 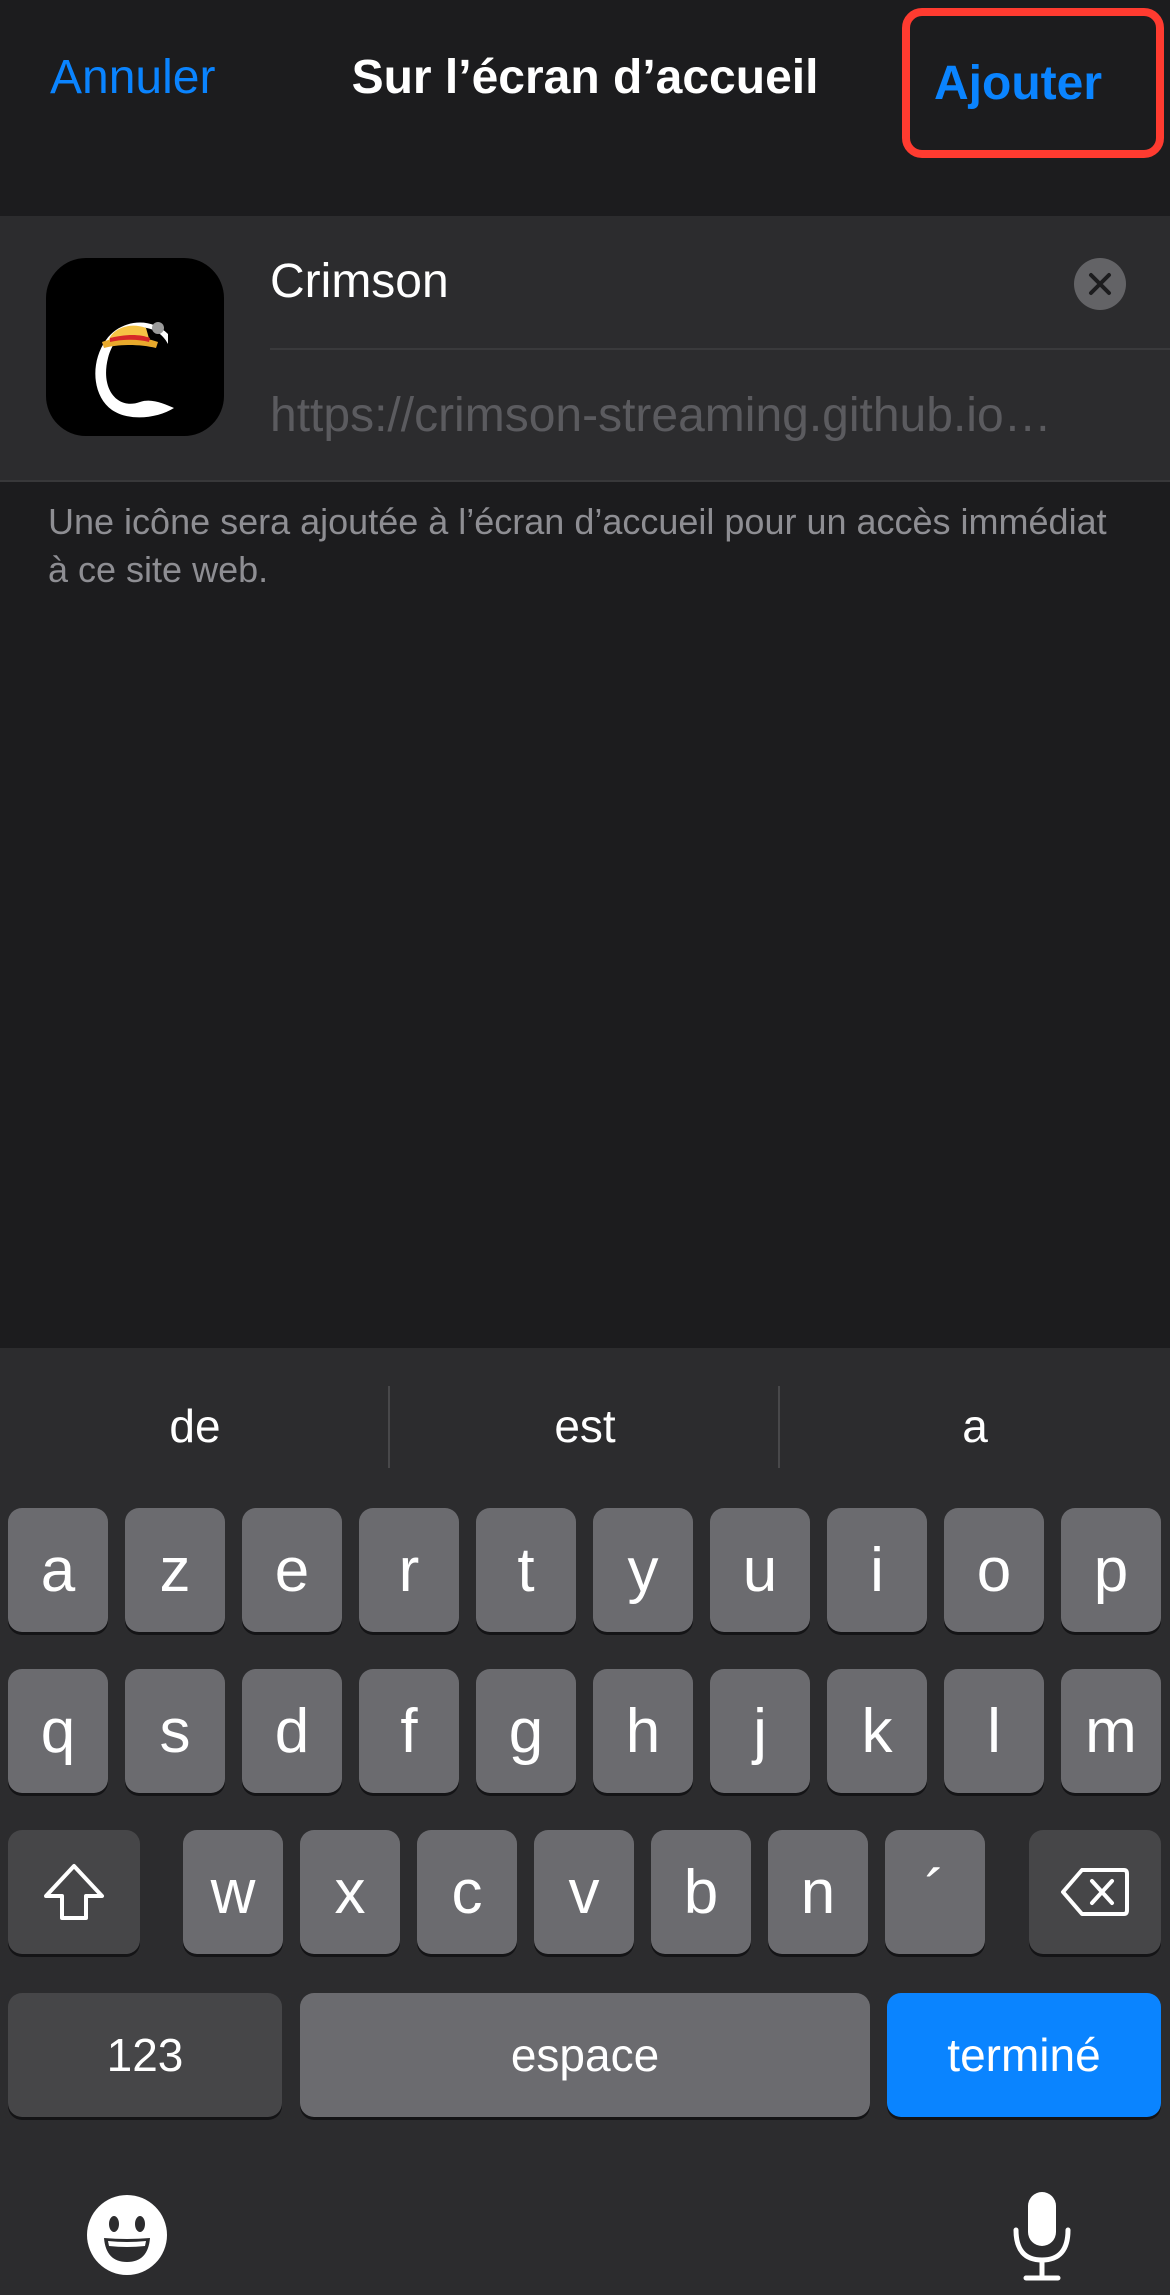 I want to click on microphone-icon, so click(x=1042, y=2236).